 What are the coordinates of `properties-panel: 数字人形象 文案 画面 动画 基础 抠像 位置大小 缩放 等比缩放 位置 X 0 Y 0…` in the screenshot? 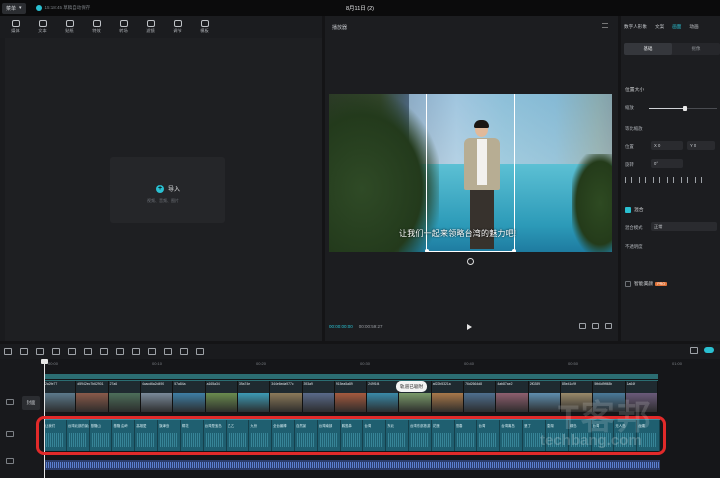 It's located at (670, 178).